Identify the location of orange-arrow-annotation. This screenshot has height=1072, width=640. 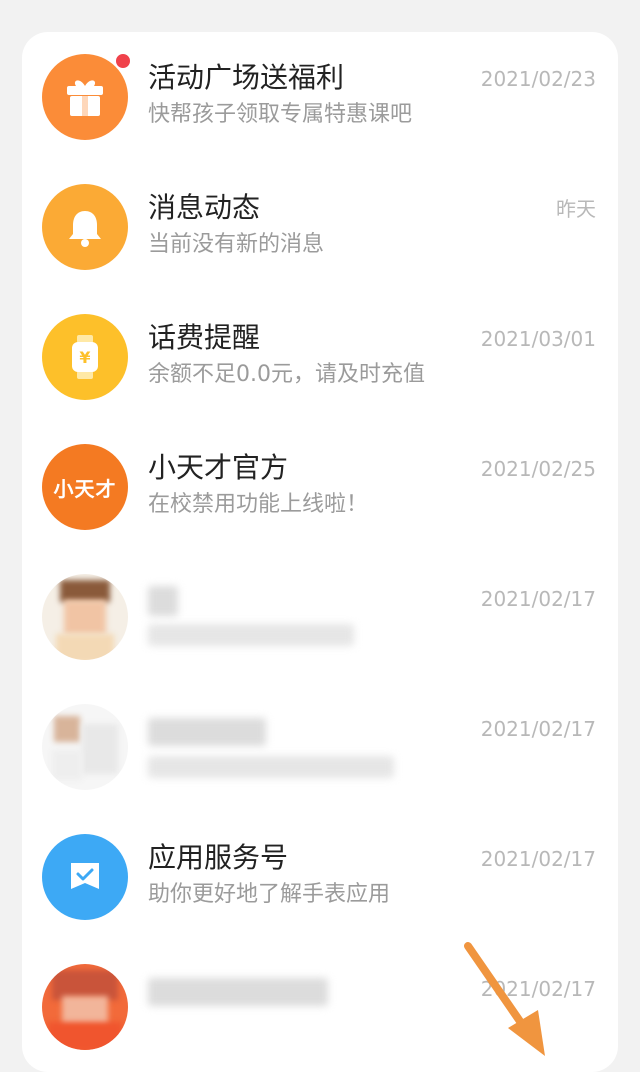
(504, 999).